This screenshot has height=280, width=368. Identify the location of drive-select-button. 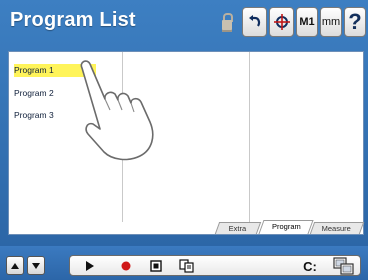
(344, 266).